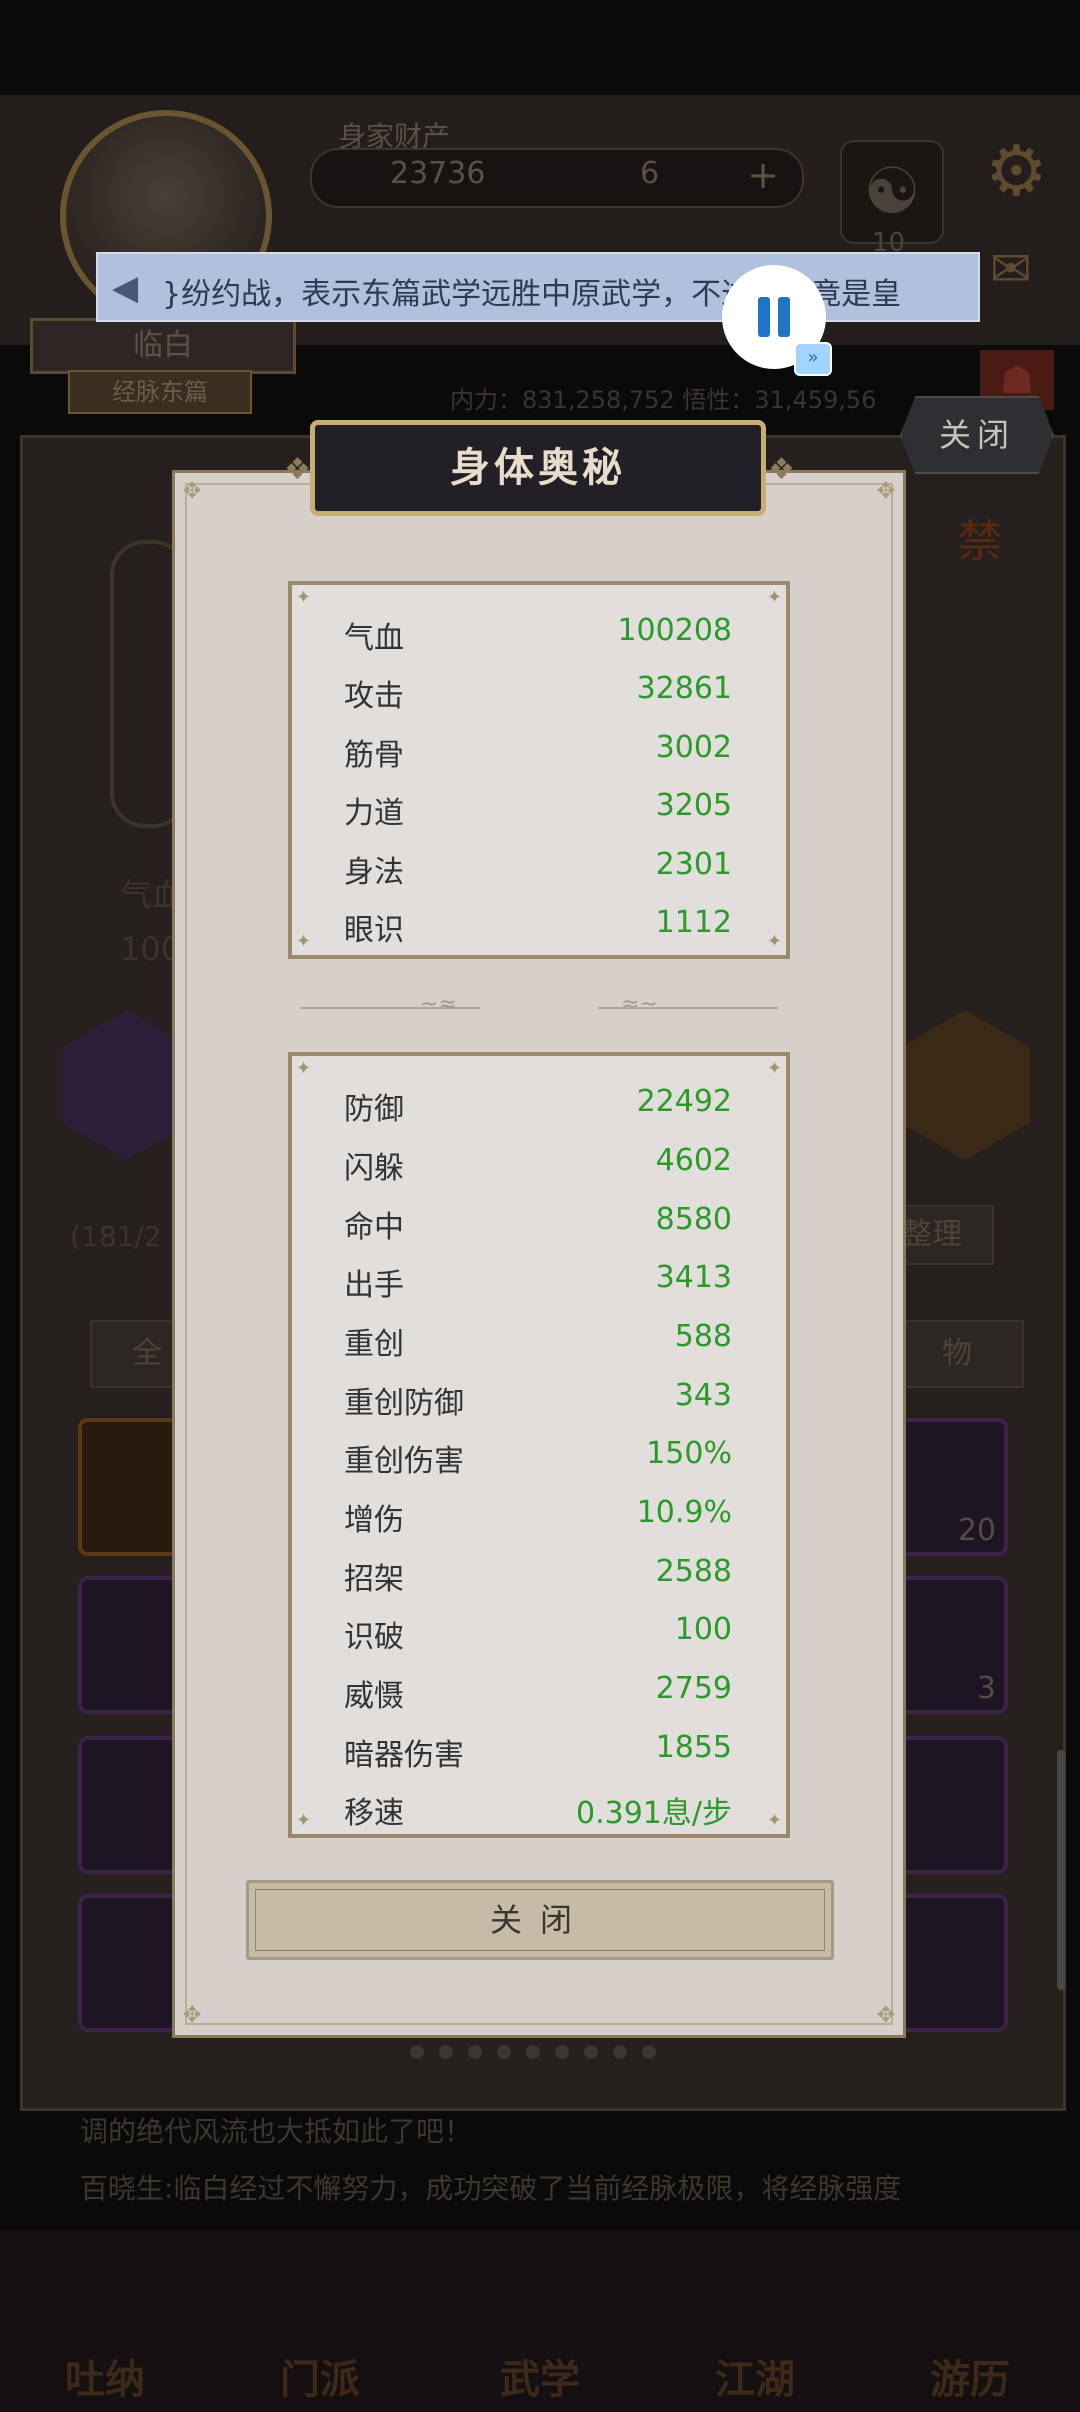 This screenshot has width=1080, height=2412. I want to click on stat-row: 增伤 10.9%, so click(539, 1516).